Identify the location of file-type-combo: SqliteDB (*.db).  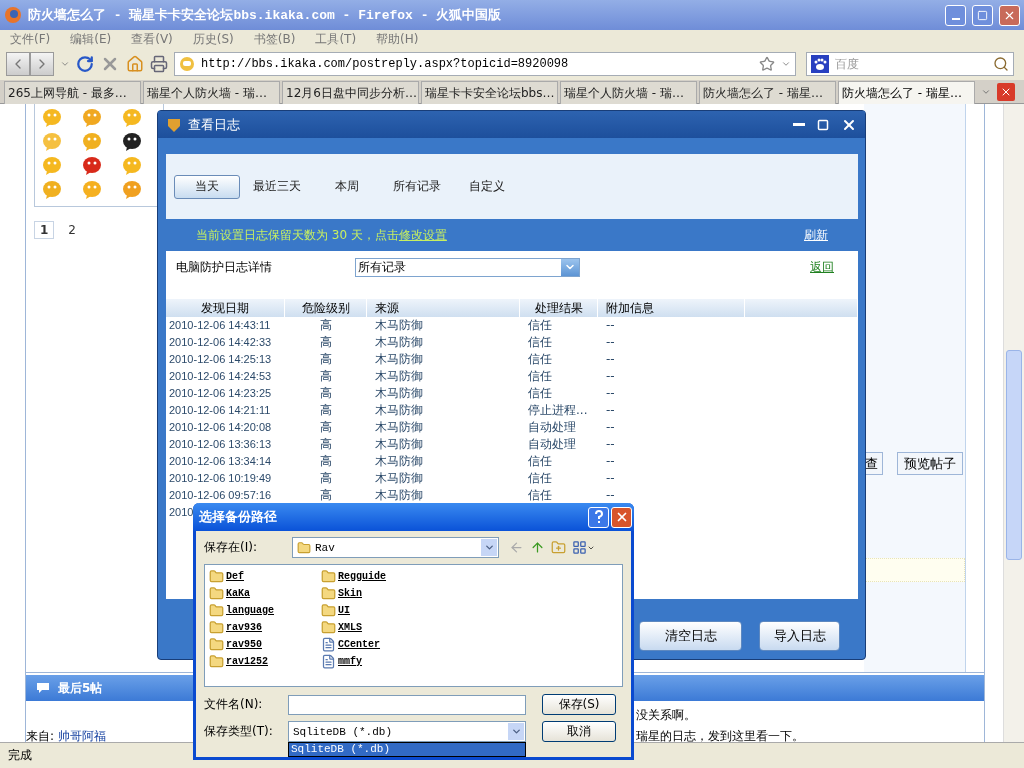
(407, 731).